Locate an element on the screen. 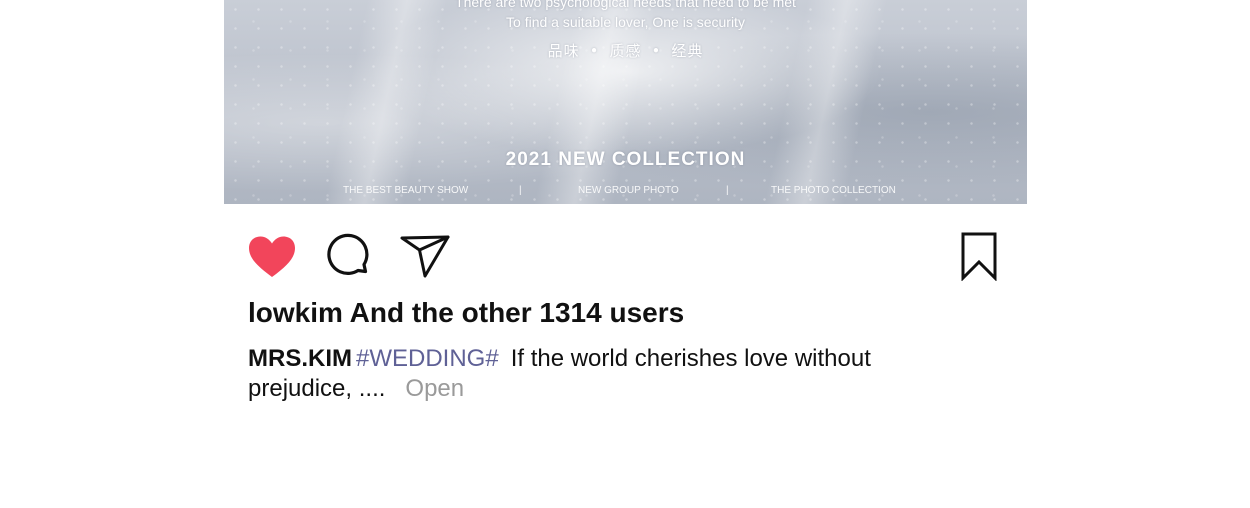  comment-button is located at coordinates (349, 257).